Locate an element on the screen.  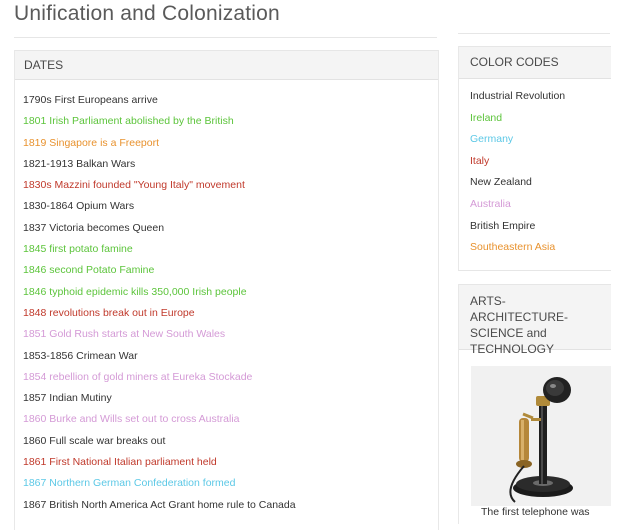
color-codes-header: COLOR CODES is located at coordinates (535, 62).